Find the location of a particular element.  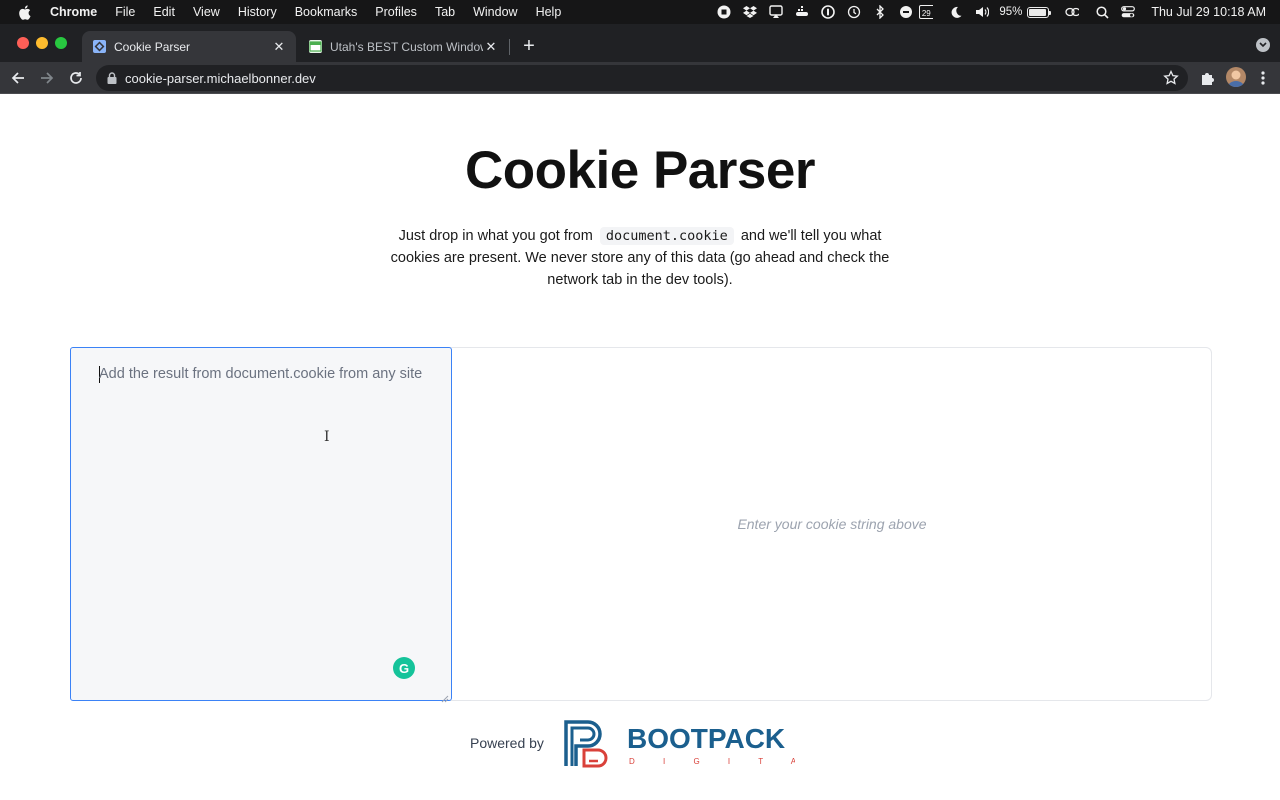

volume-icon is located at coordinates (982, 12).